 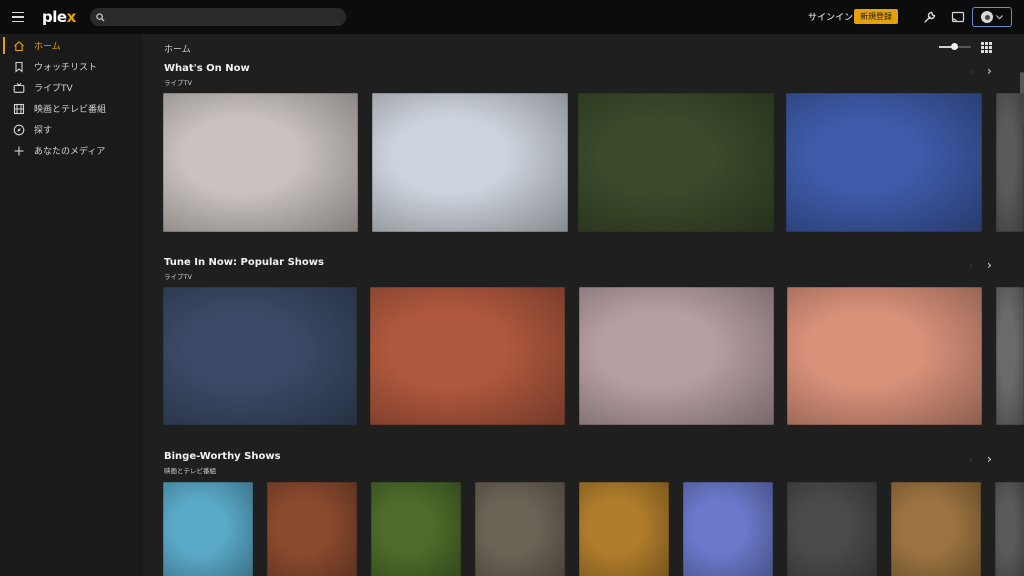 I want to click on sidebar-item-home: ホーム, so click(x=71, y=45).